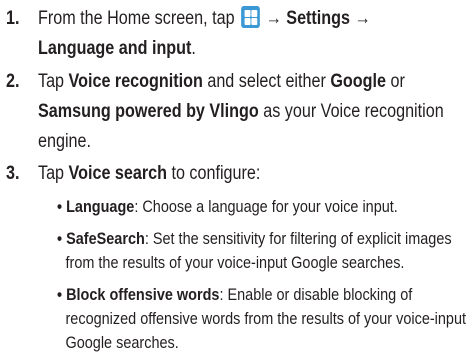 This screenshot has width=472, height=363. I want to click on step-number: 2., so click(13, 81).